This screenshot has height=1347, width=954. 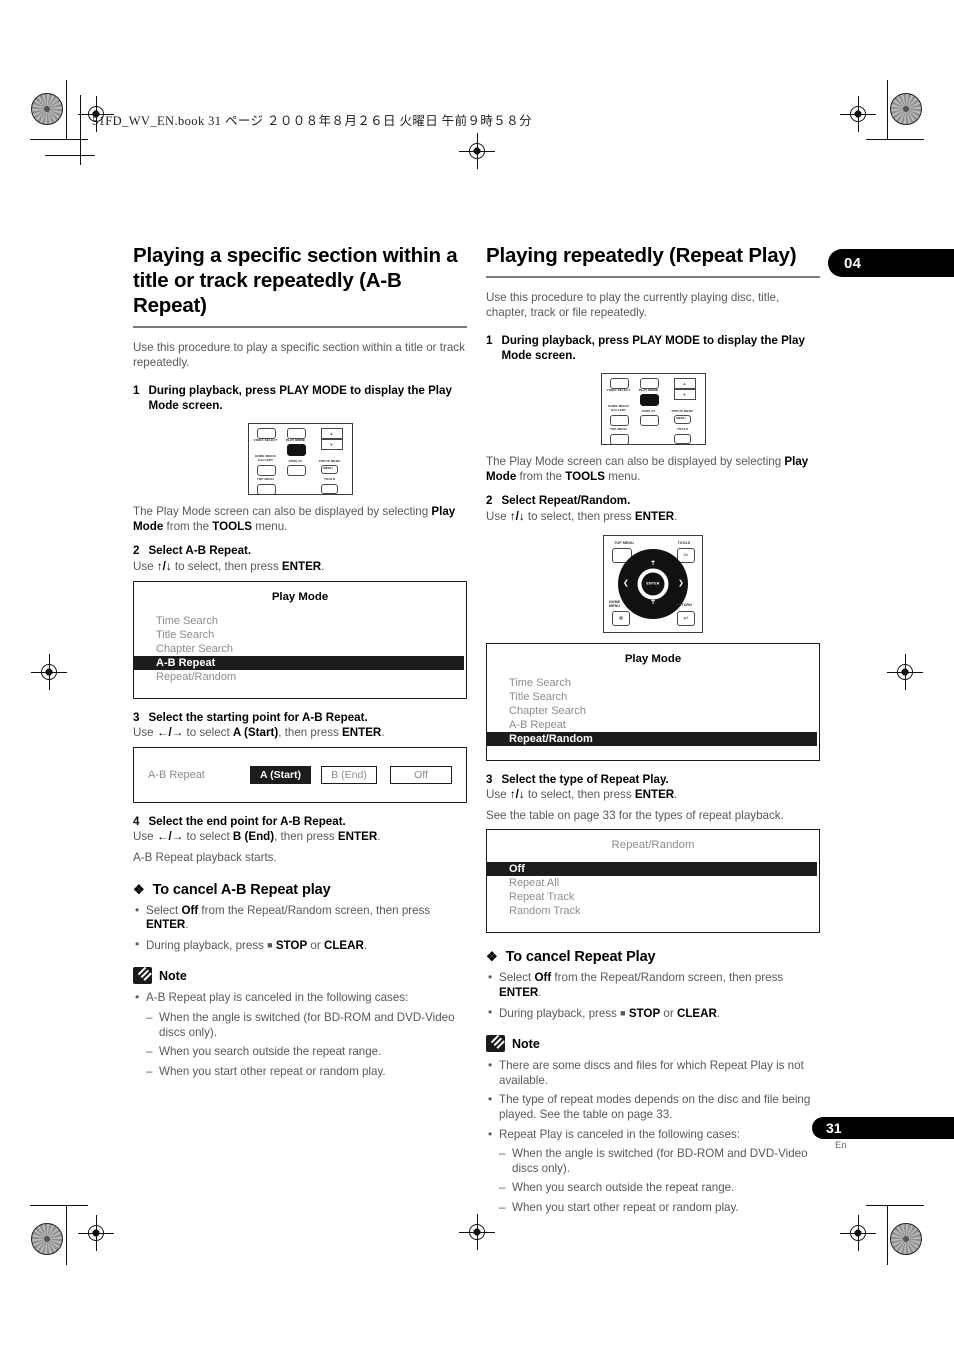 I want to click on left-cancel-b1-enter: ENTER, so click(x=166, y=925).